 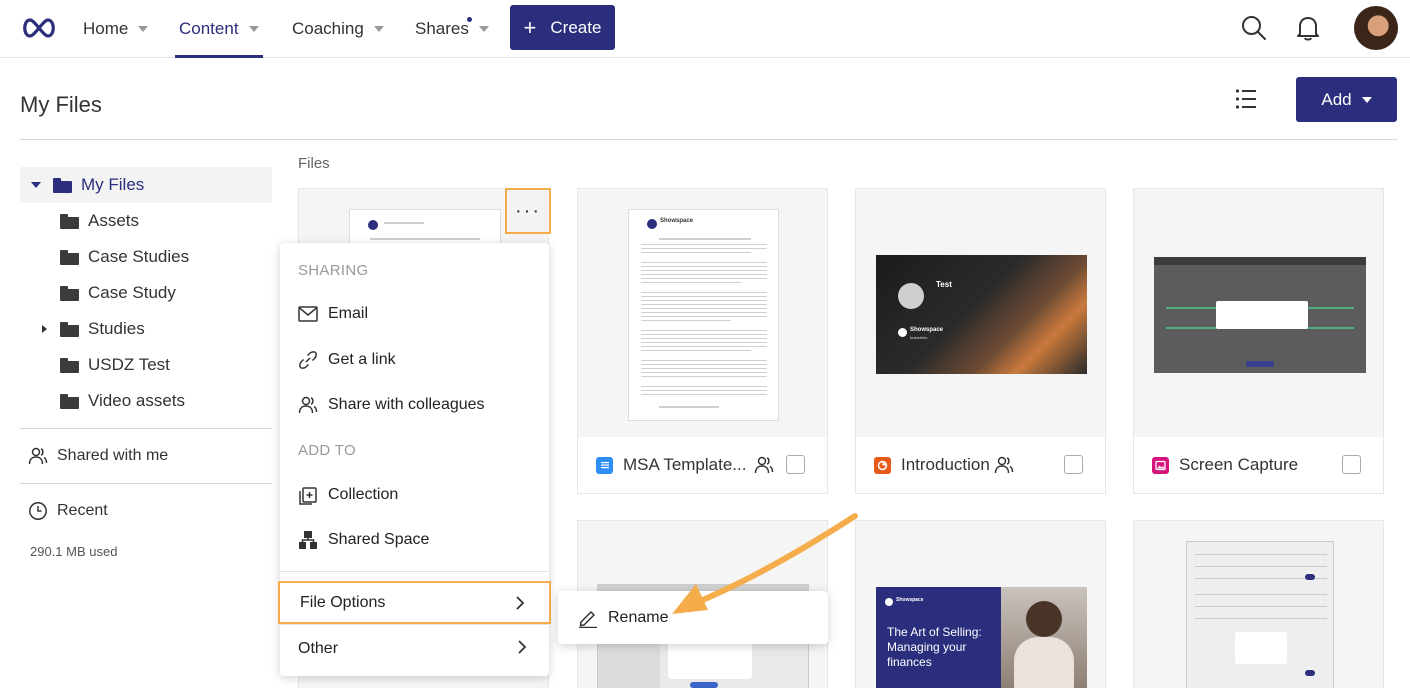 I want to click on file-card-footer: Introduction, so click(x=980, y=465).